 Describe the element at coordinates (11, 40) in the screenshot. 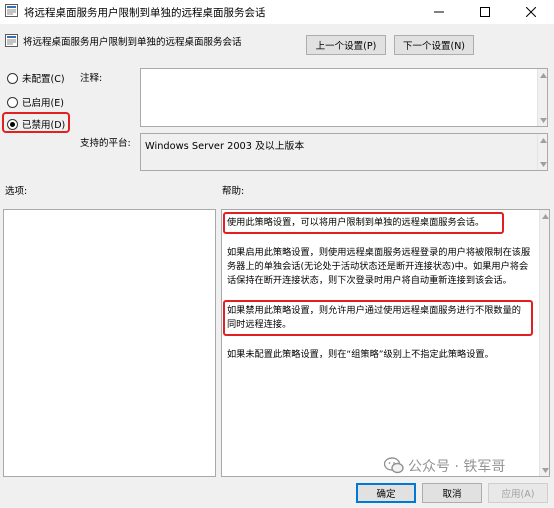

I see `policy-setting-icon` at that location.